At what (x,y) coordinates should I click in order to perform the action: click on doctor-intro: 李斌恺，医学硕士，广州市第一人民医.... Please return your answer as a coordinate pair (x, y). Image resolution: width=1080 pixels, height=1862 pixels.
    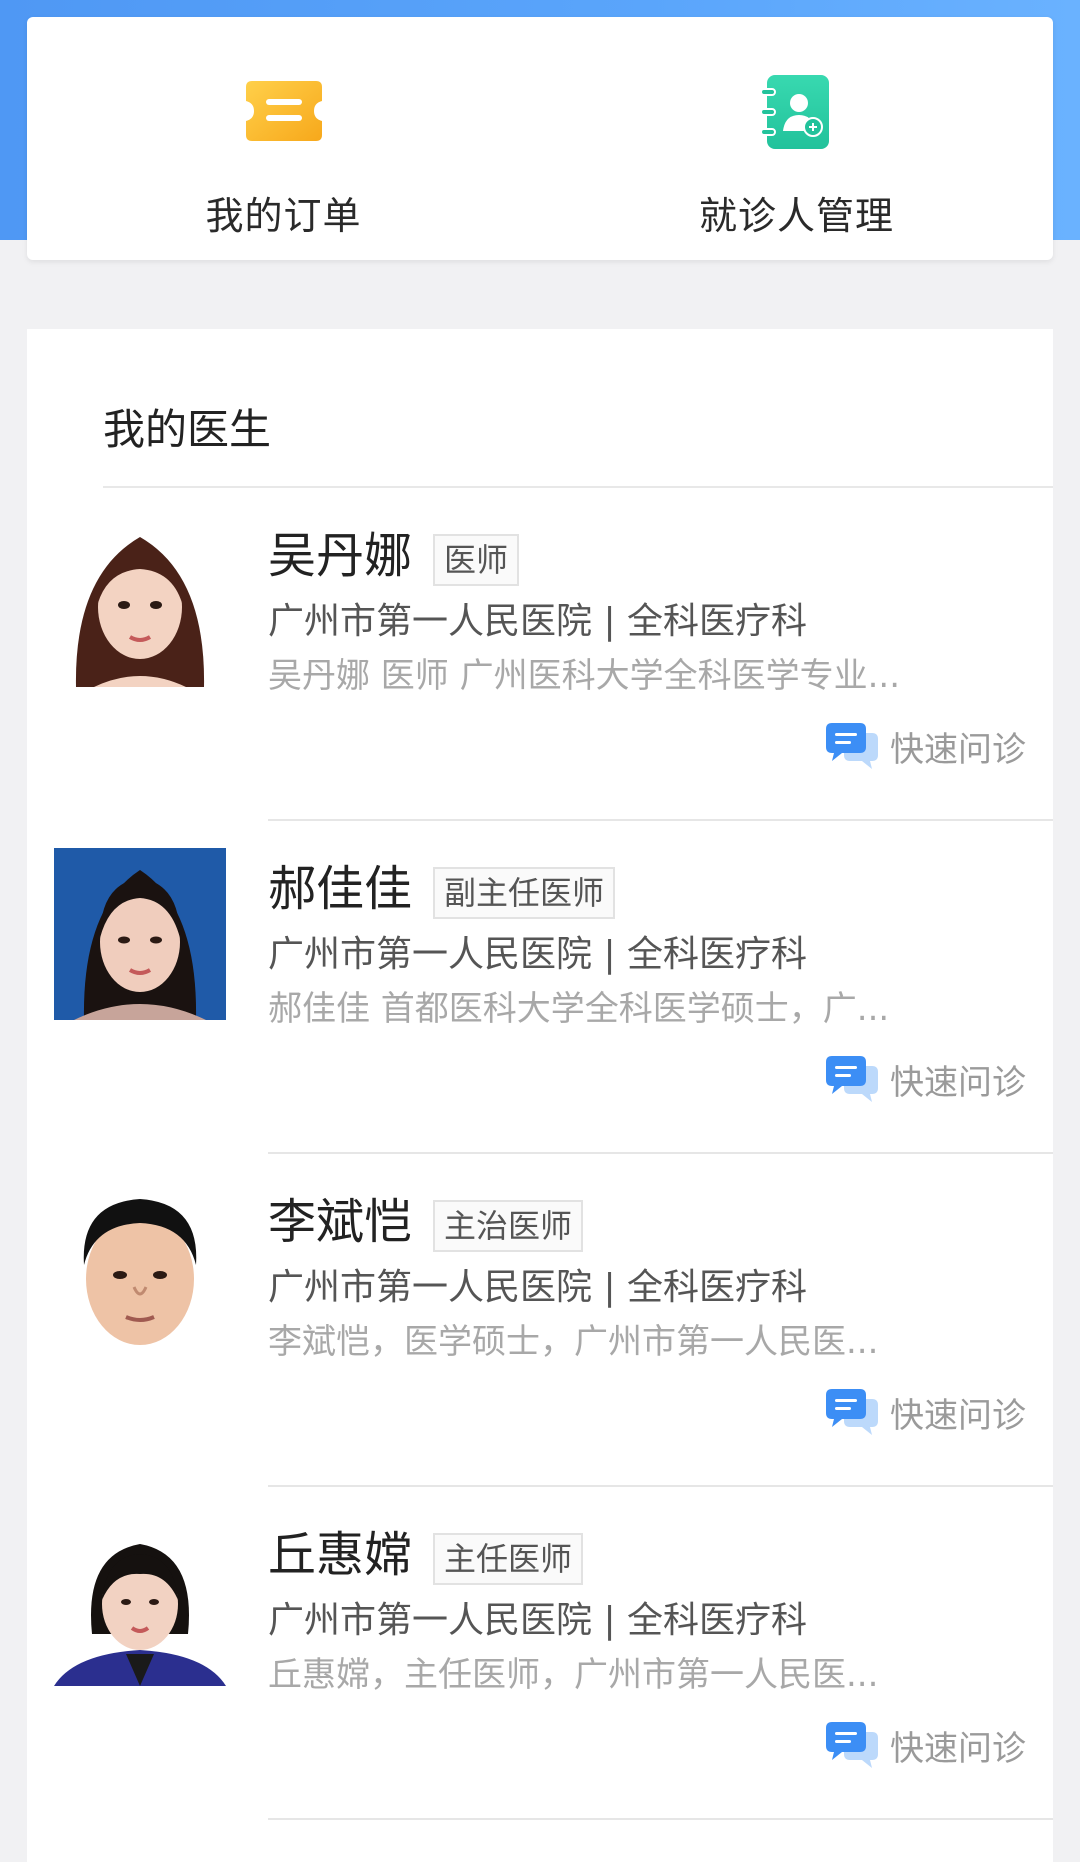
    Looking at the image, I should click on (573, 1342).